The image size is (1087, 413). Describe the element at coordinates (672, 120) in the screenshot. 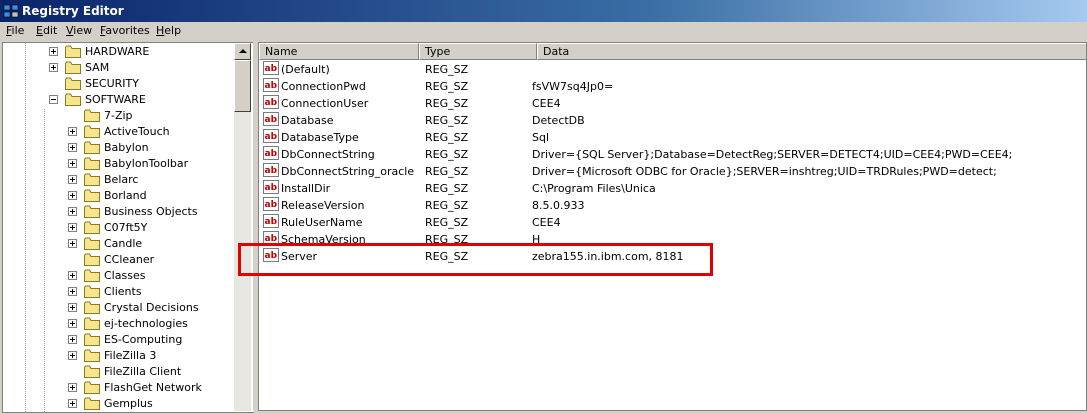

I see `list-row: ab Database REG_SZ DetectDB` at that location.